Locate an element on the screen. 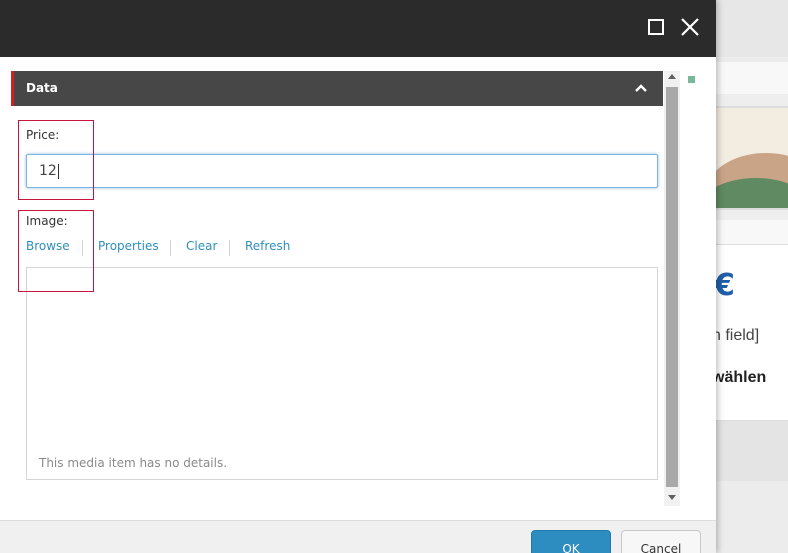  price-value: 12 is located at coordinates (48, 171).